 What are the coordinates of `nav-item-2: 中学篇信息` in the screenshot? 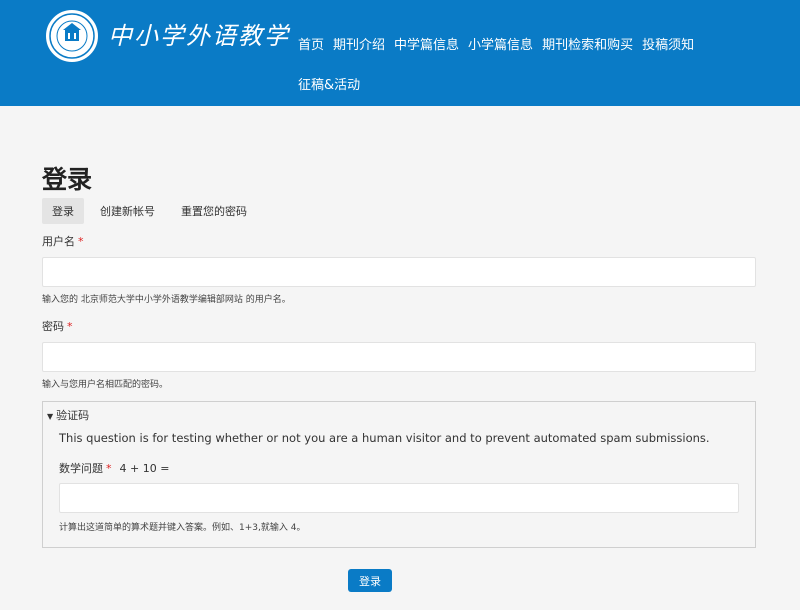 It's located at (426, 43).